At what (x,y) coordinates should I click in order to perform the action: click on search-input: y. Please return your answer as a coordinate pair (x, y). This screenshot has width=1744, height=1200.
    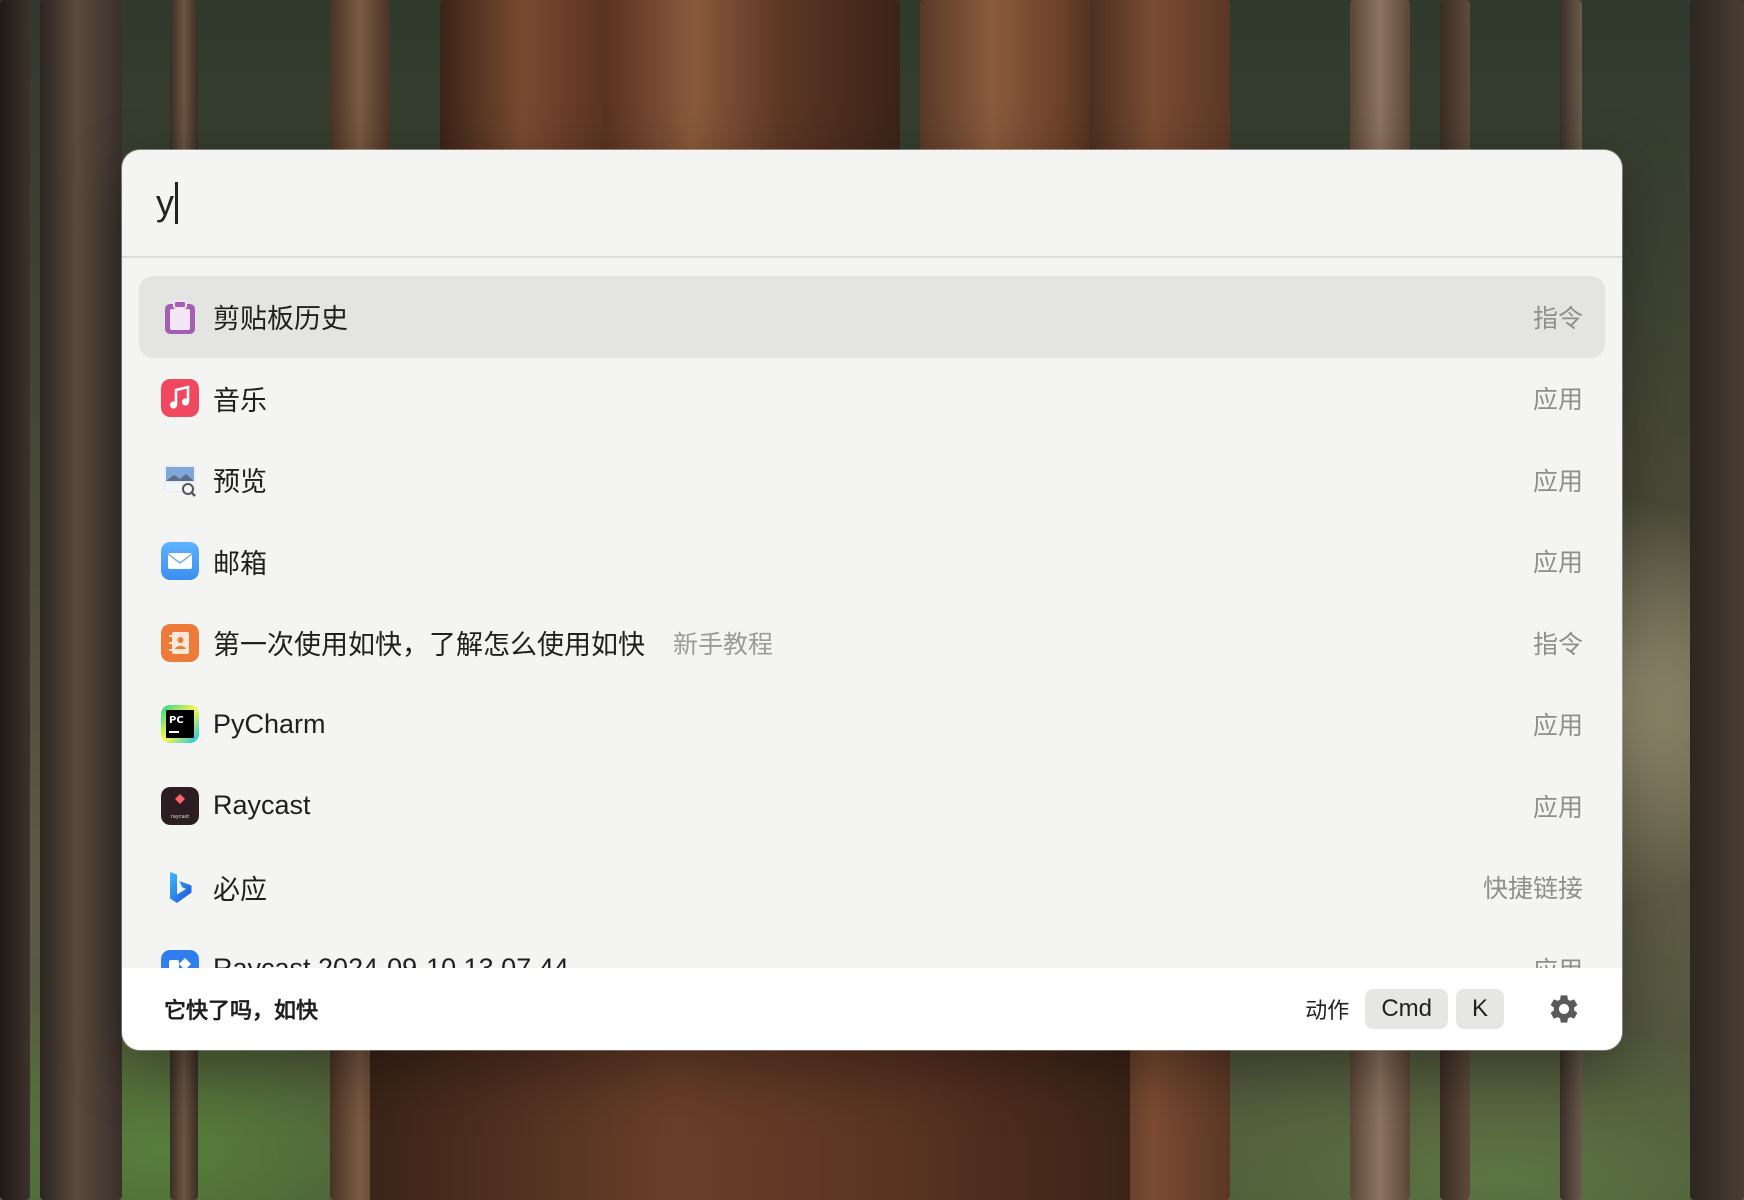
    Looking at the image, I should click on (165, 203).